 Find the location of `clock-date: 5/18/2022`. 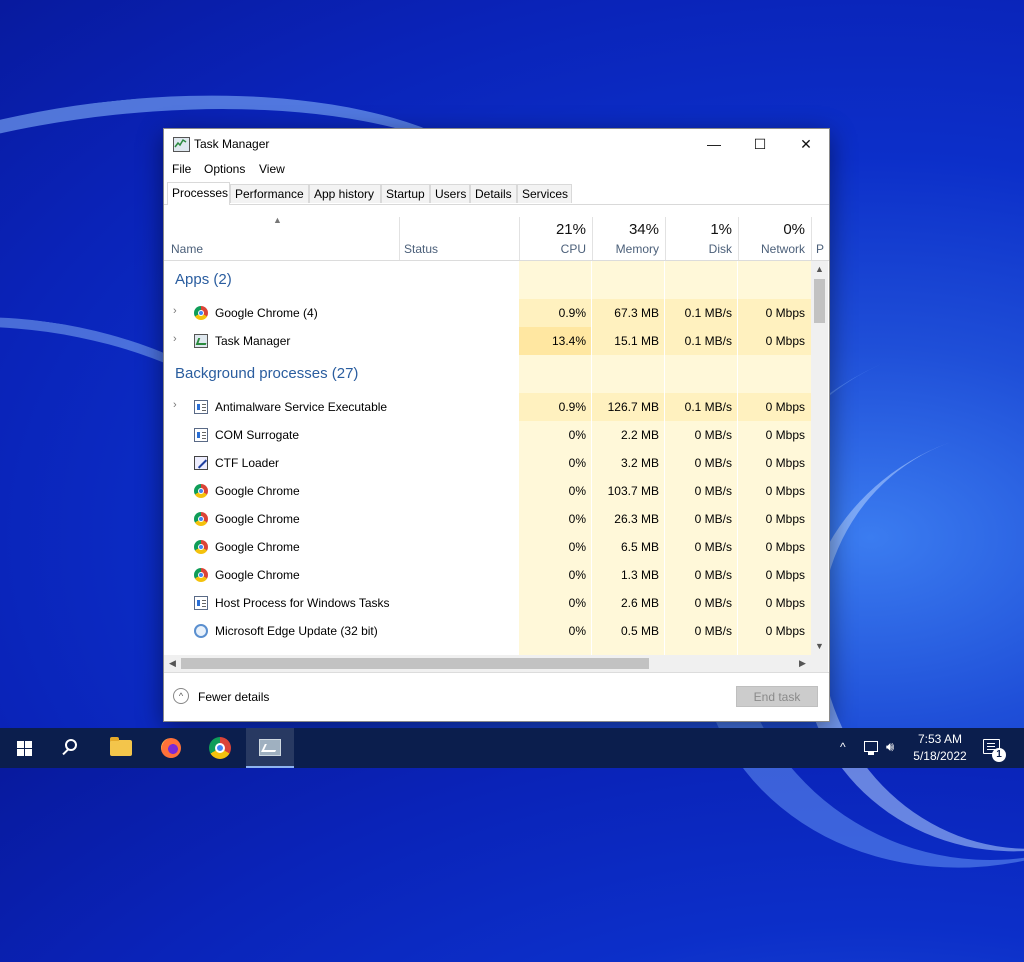

clock-date: 5/18/2022 is located at coordinates (940, 756).